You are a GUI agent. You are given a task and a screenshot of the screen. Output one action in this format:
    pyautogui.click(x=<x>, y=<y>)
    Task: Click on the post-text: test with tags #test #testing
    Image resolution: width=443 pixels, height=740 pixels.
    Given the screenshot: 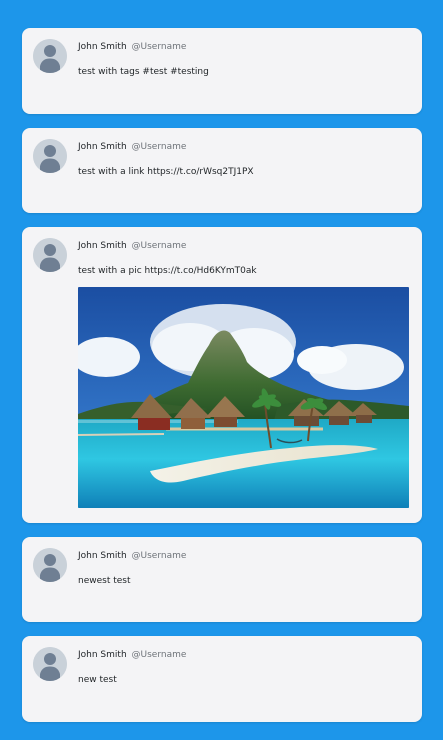 What is the action you would take?
    pyautogui.click(x=143, y=72)
    